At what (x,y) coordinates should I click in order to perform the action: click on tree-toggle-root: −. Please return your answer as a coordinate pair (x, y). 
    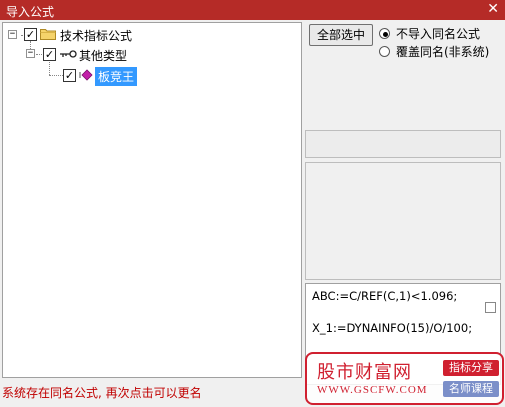
    Looking at the image, I should click on (12, 34).